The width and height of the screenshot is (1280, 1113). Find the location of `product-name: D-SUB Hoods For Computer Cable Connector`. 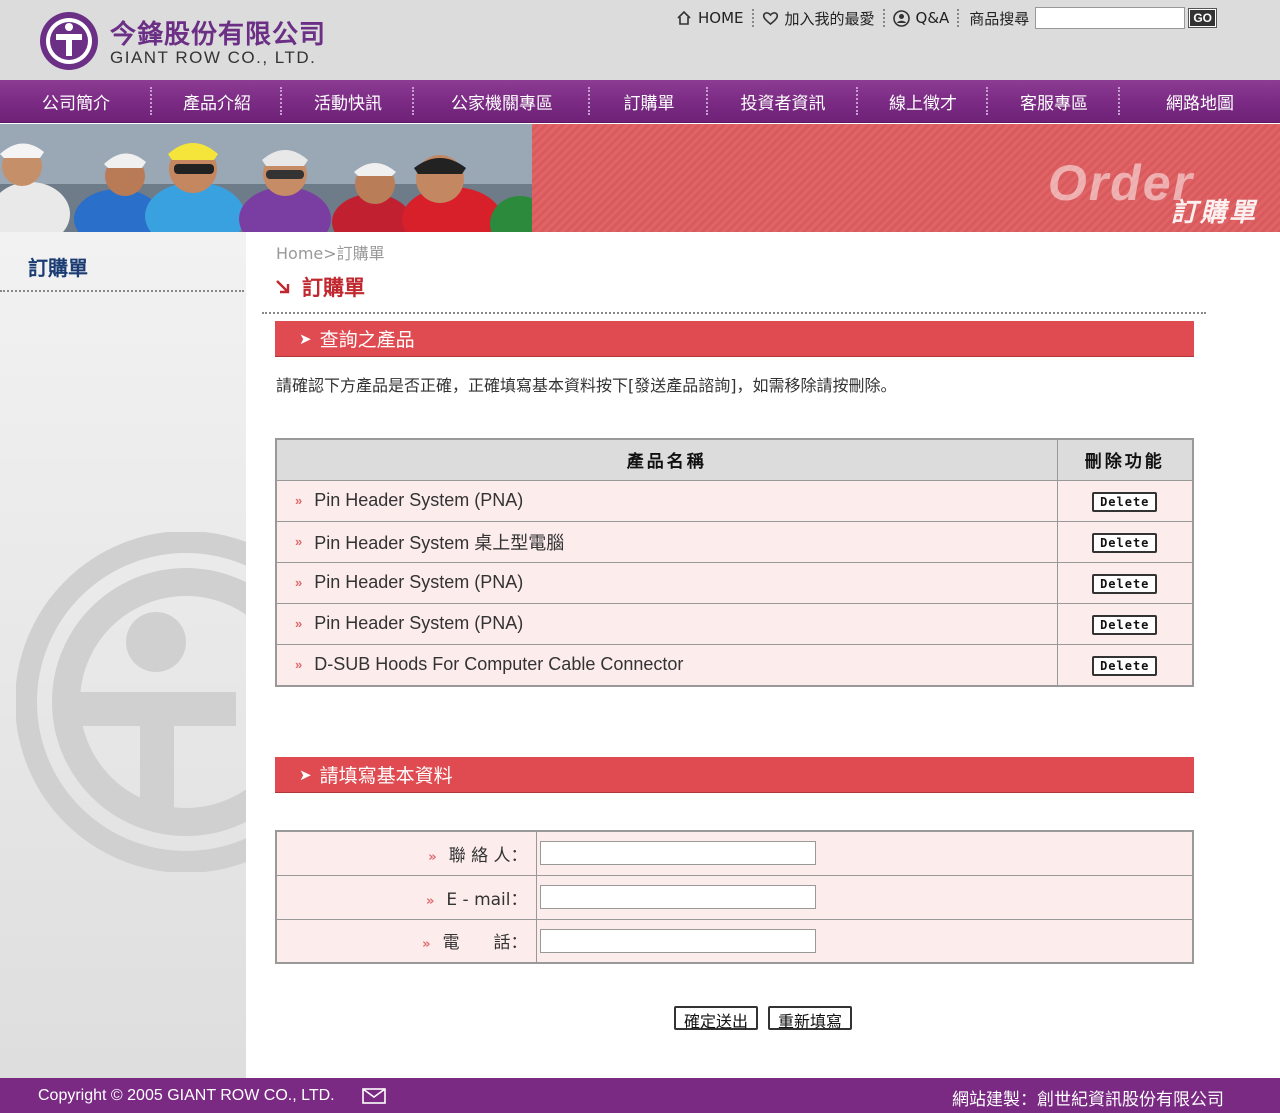

product-name: D-SUB Hoods For Computer Cable Connector is located at coordinates (498, 664).